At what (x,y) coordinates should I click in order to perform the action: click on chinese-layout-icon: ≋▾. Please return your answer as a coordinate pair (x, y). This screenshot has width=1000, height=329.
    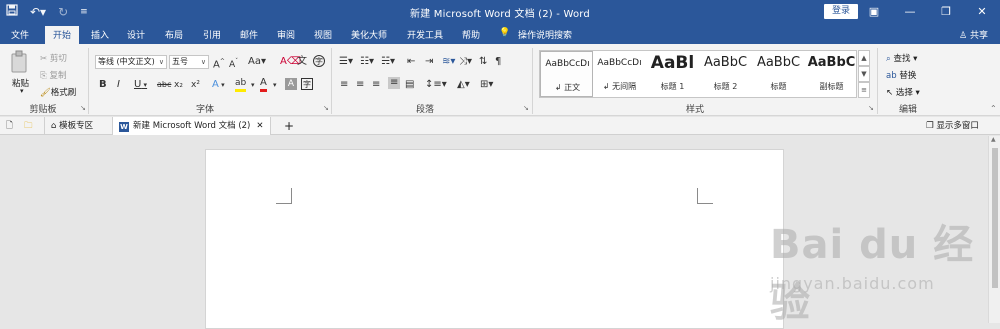
    Looking at the image, I should click on (448, 62).